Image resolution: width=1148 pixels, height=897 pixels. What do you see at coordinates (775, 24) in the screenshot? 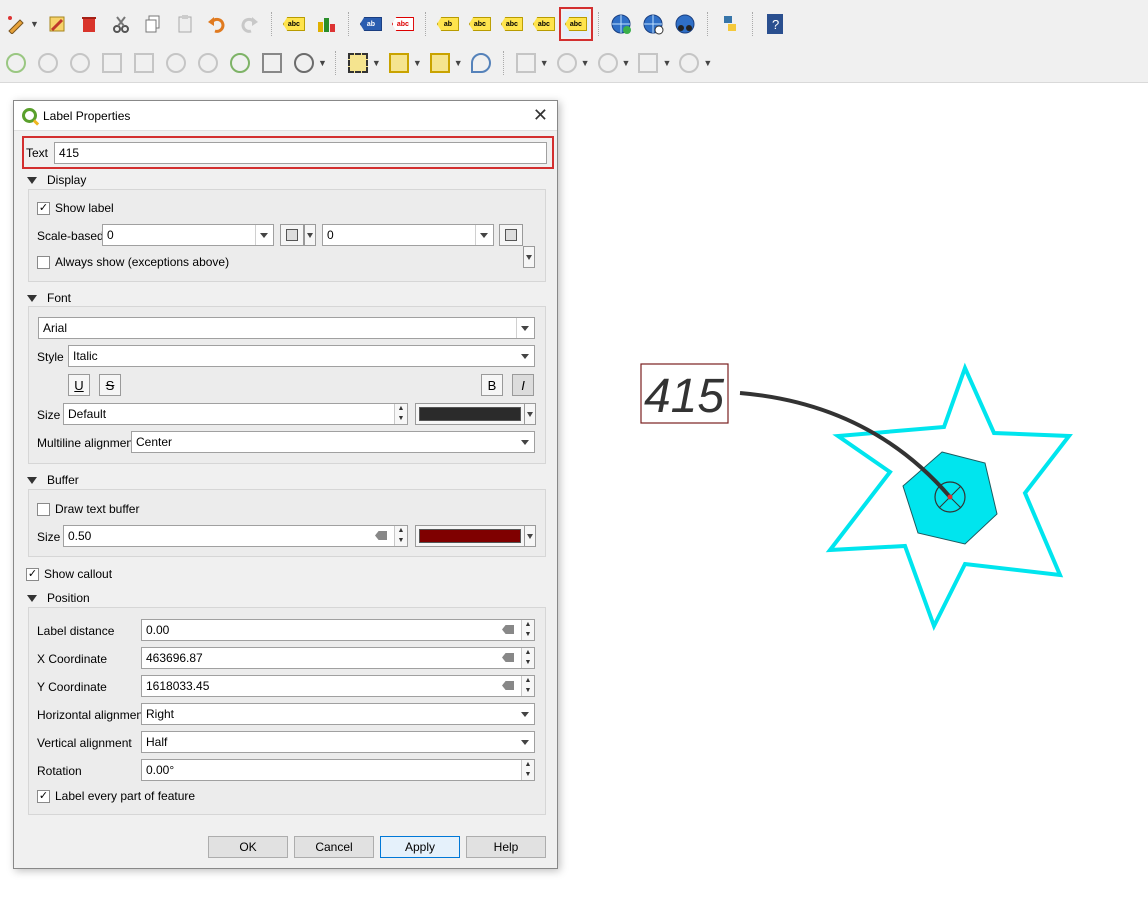
I see `help-icon: ?` at bounding box center [775, 24].